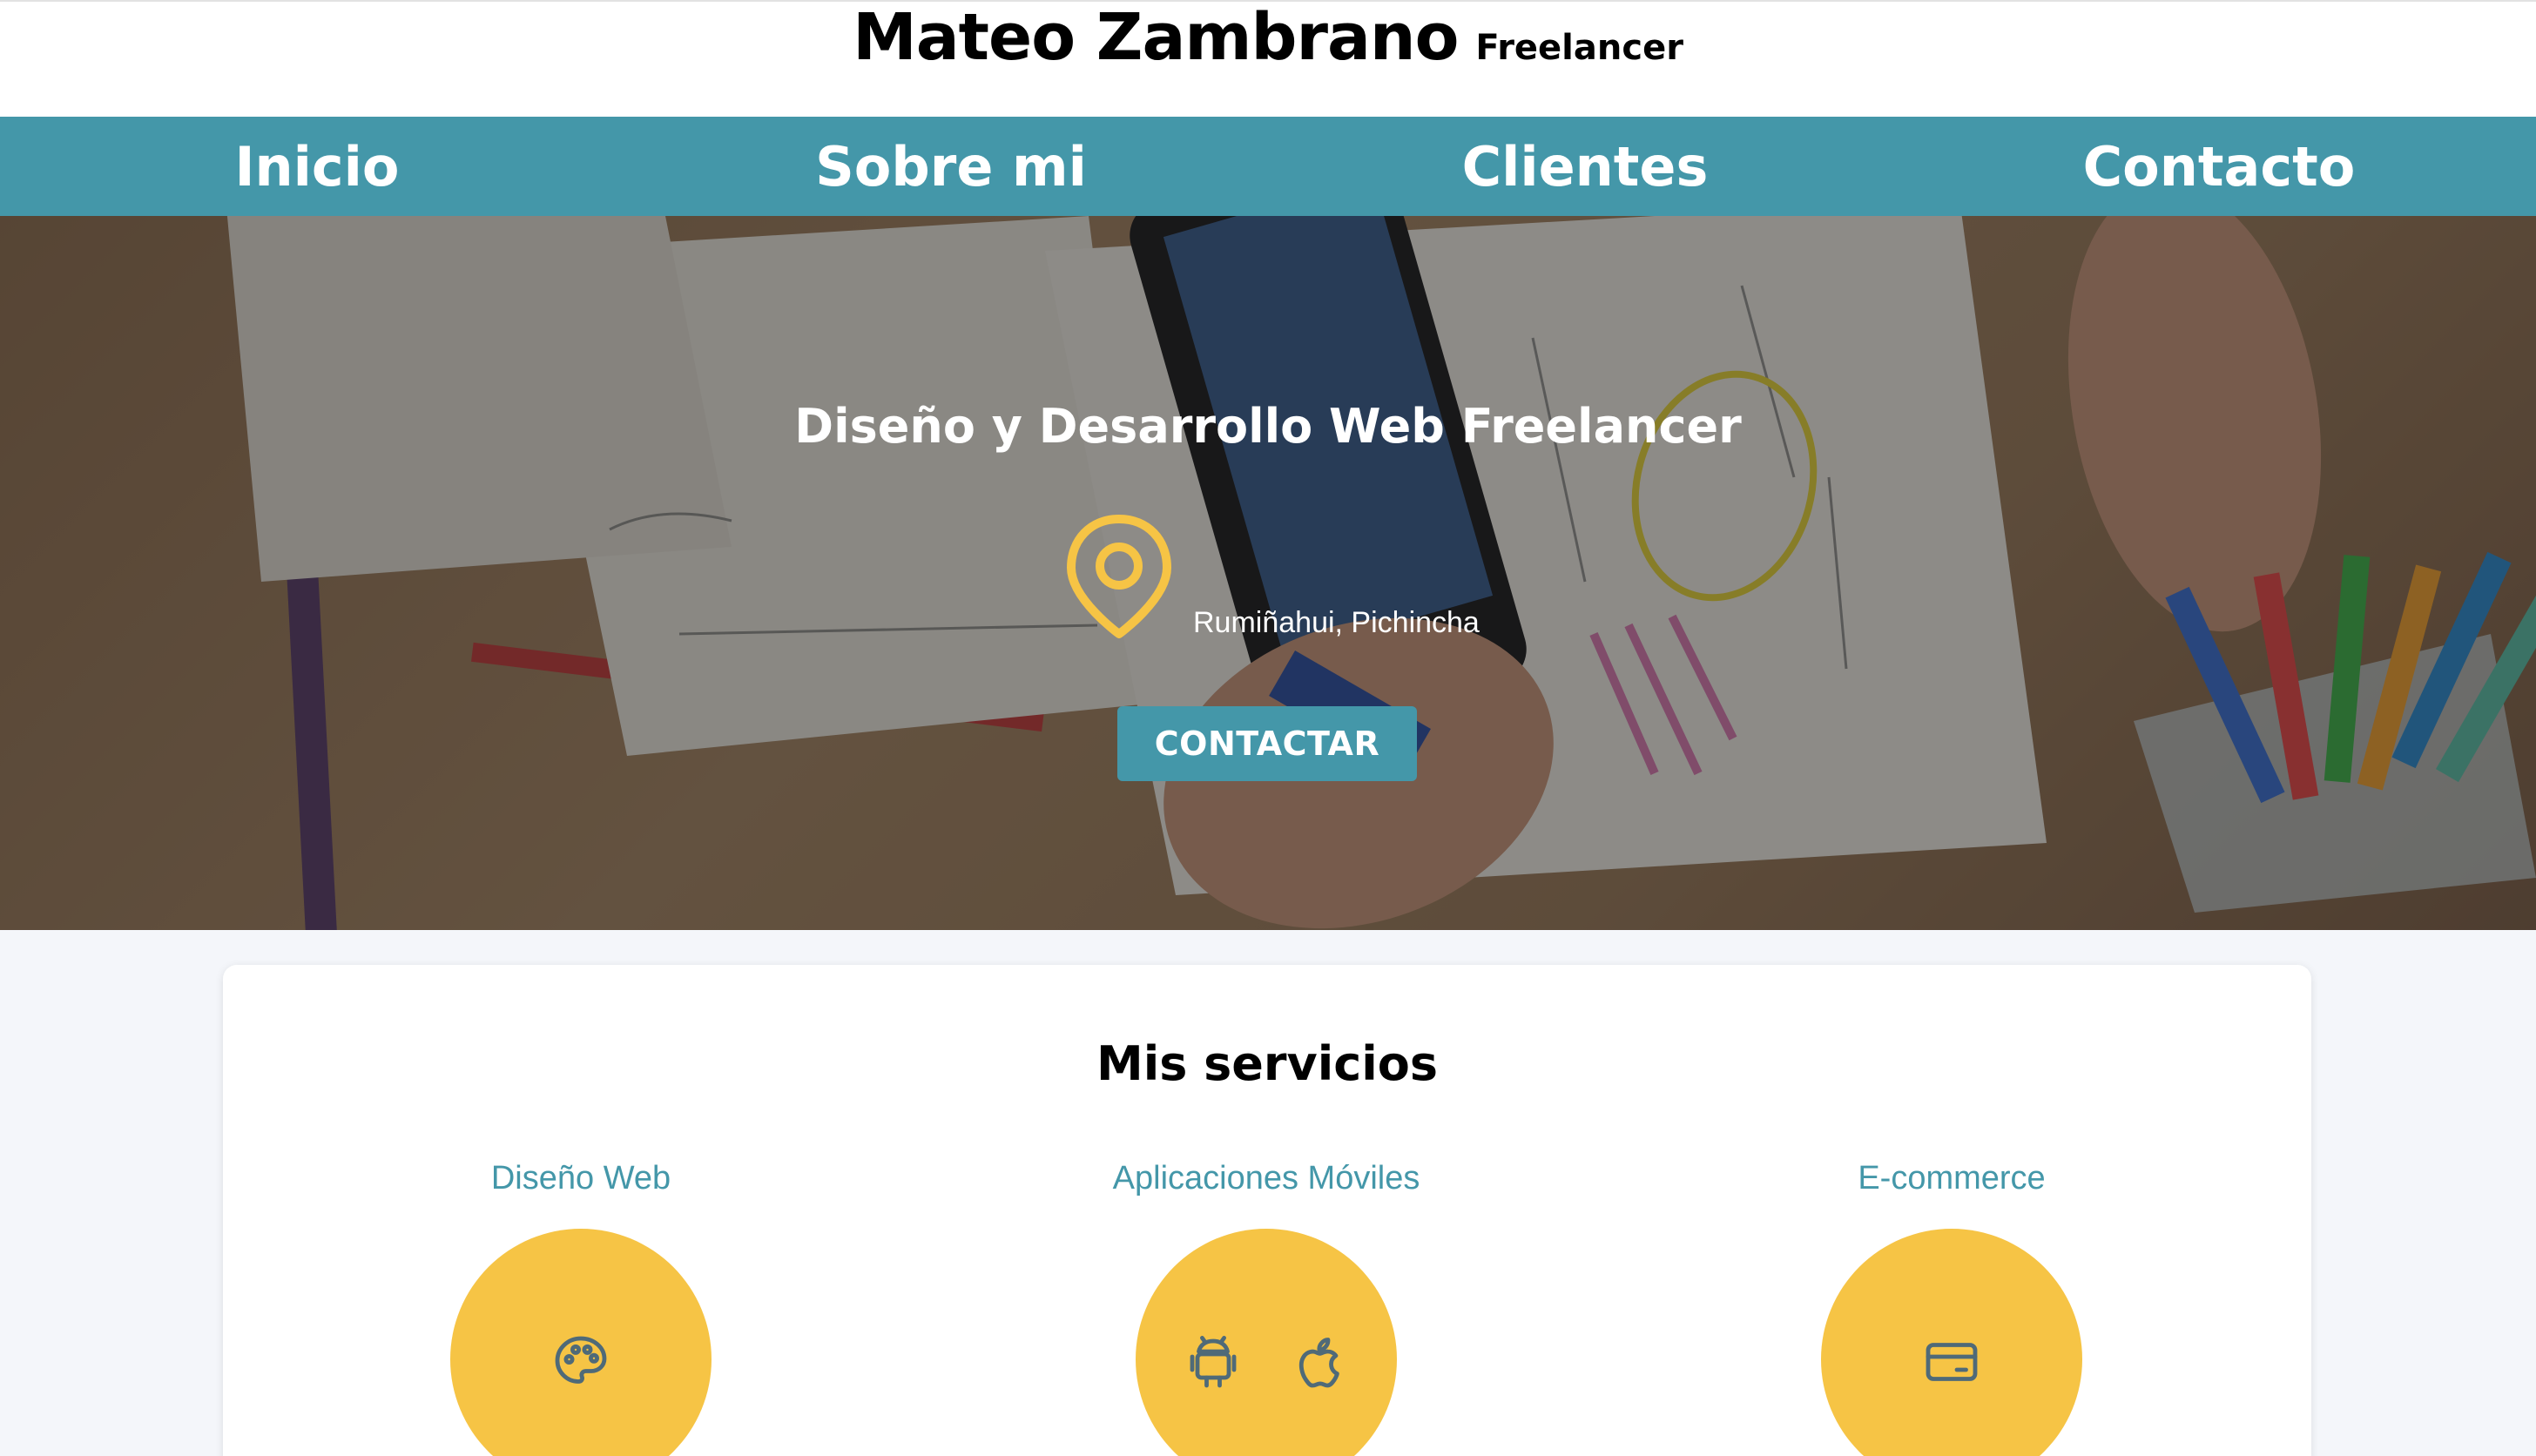  I want to click on service-label: Aplicaciones Móviles, so click(1266, 1178).